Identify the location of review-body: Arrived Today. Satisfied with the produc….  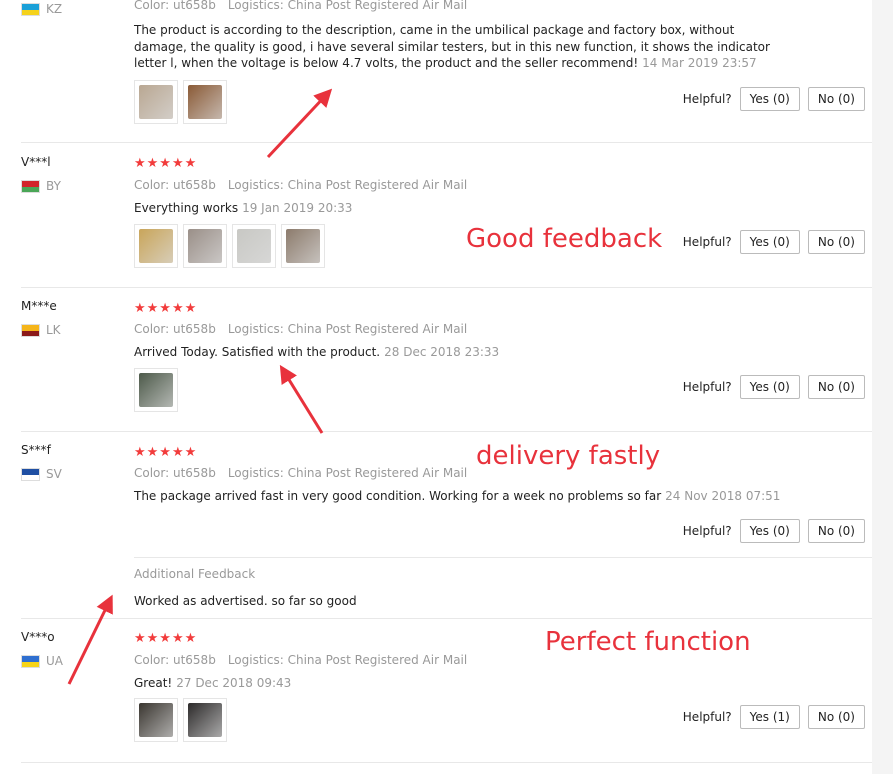
(257, 352).